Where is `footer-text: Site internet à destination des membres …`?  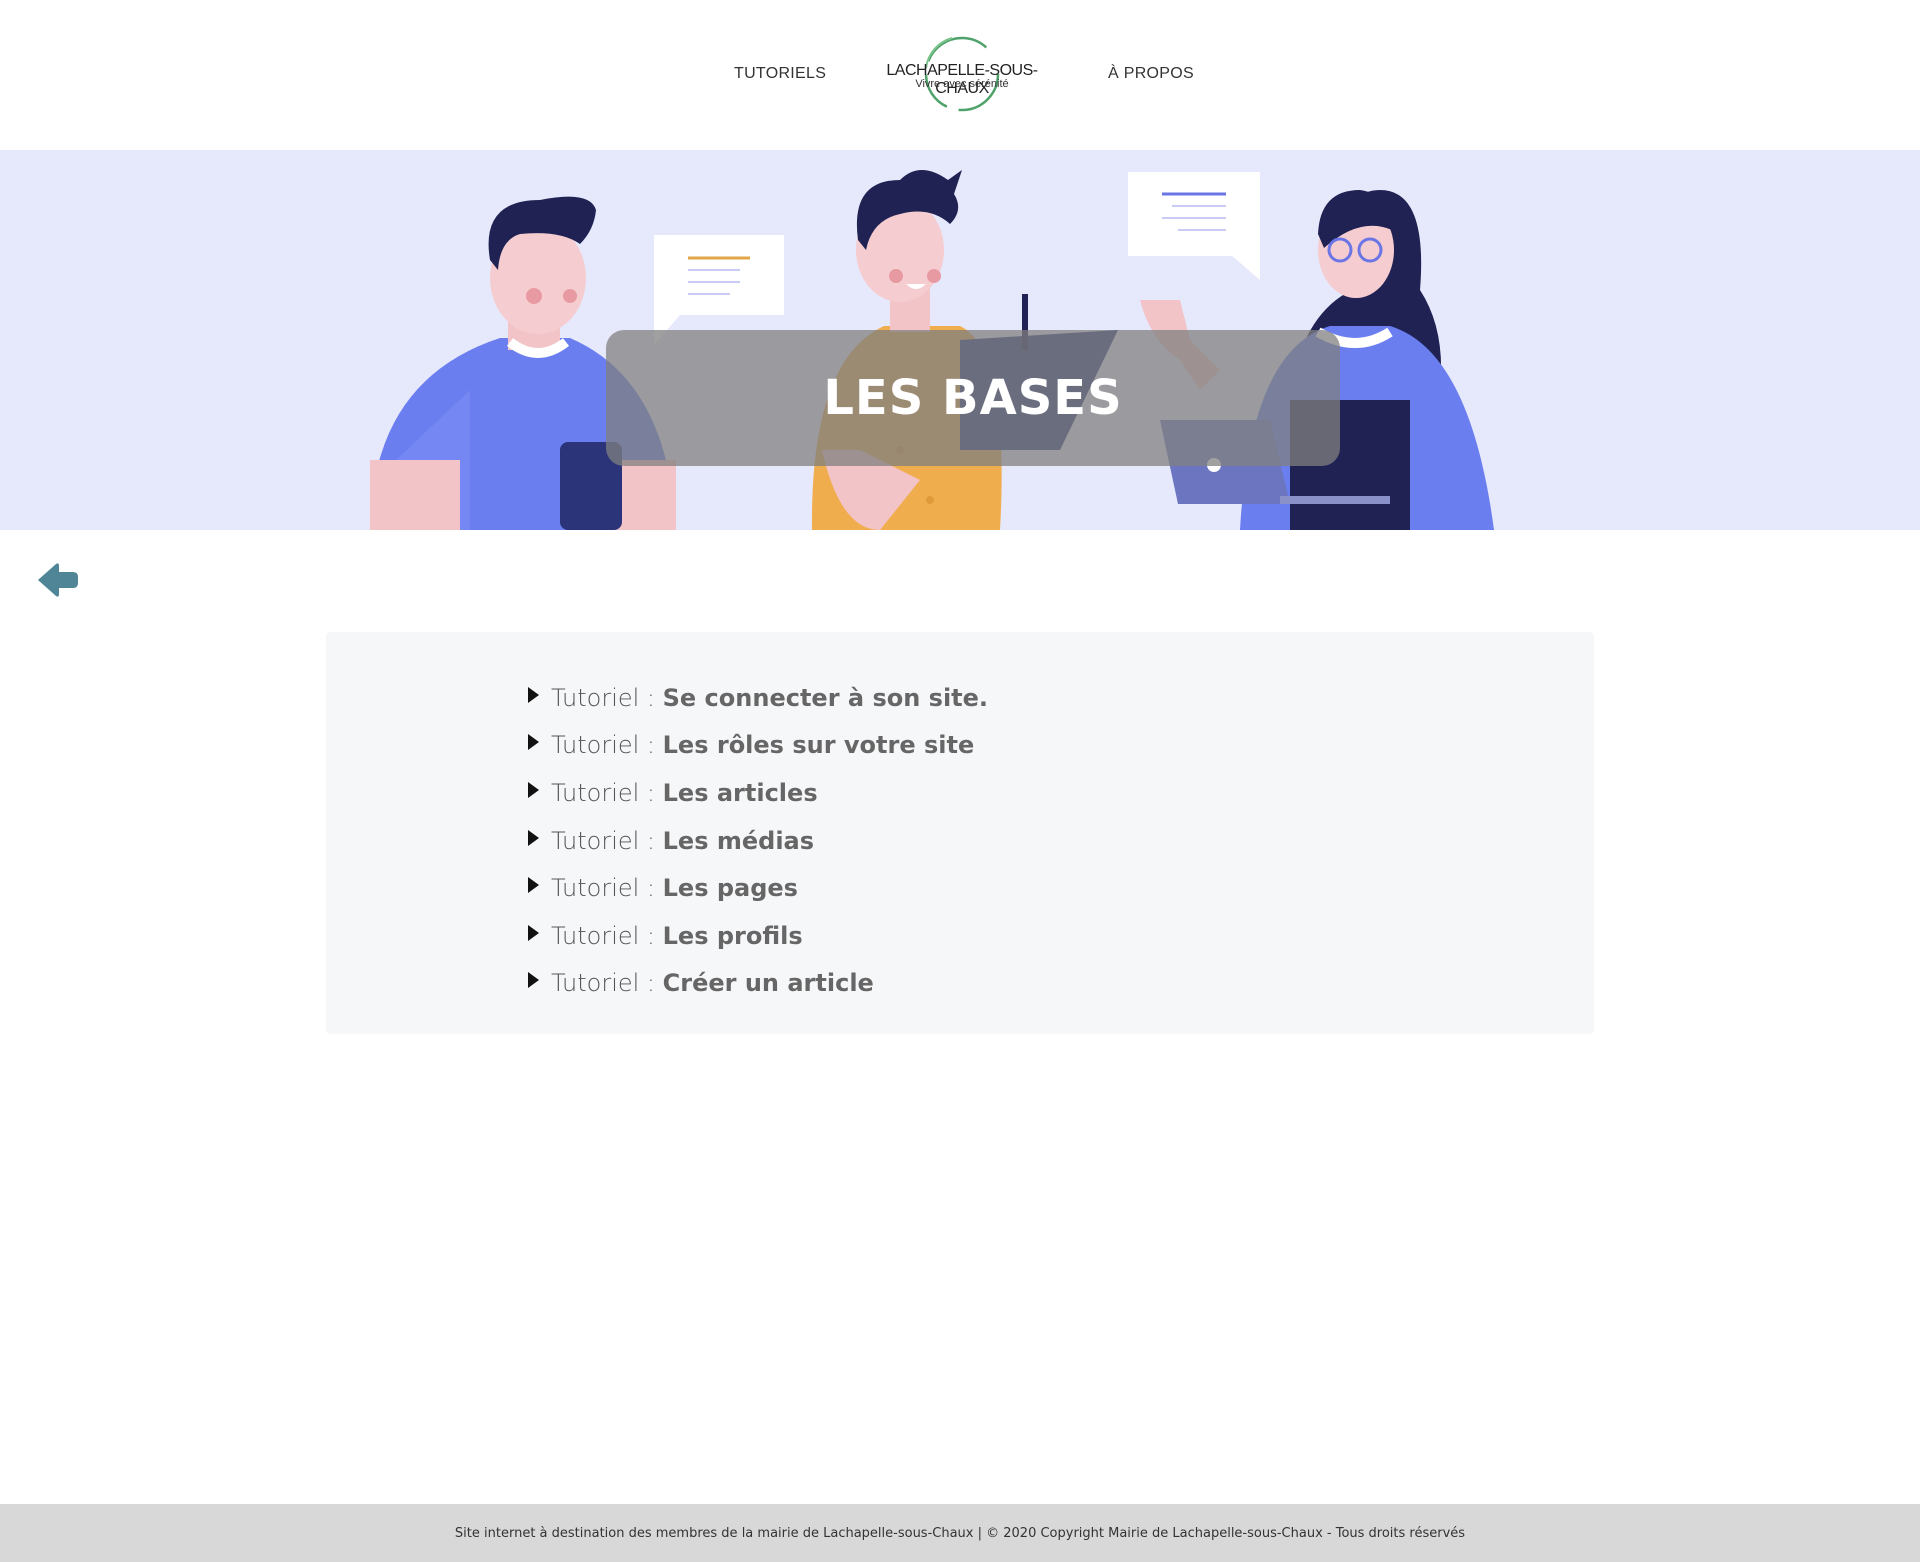 footer-text: Site internet à destination des membres … is located at coordinates (960, 1533).